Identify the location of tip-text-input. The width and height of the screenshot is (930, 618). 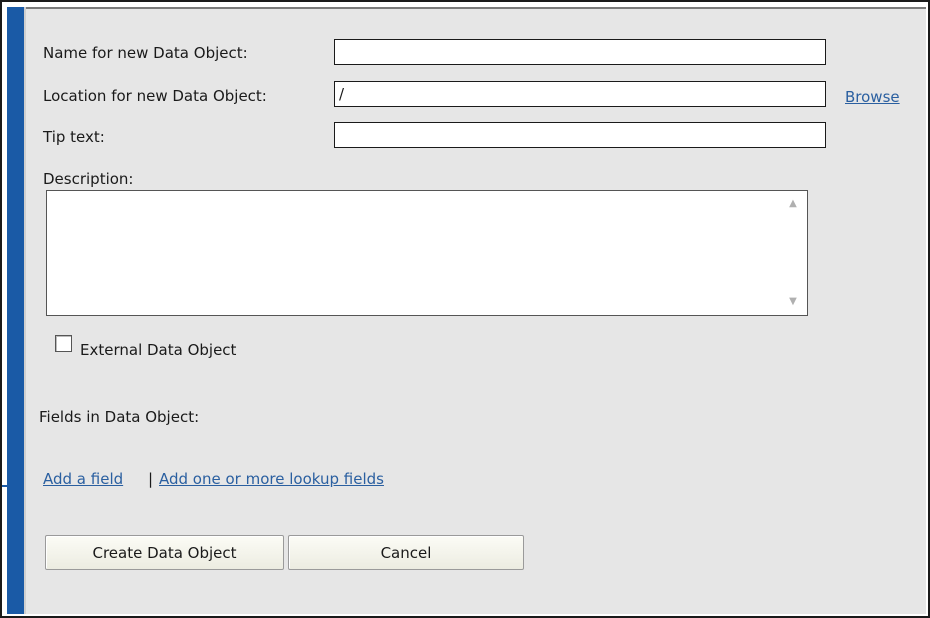
(580, 135).